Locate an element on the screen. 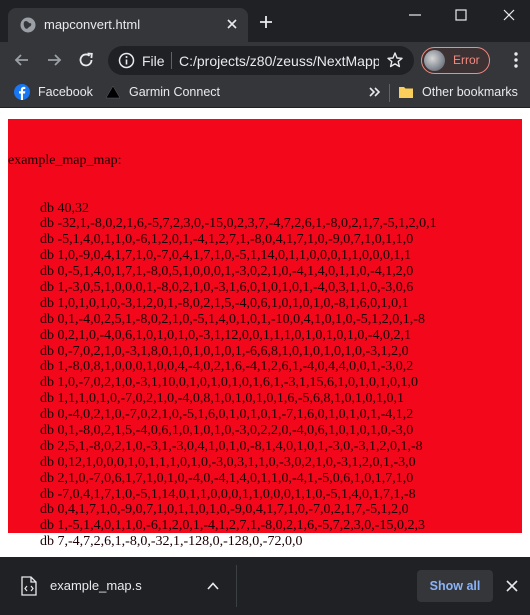  bookmark-label: Garmin Connect is located at coordinates (175, 92).